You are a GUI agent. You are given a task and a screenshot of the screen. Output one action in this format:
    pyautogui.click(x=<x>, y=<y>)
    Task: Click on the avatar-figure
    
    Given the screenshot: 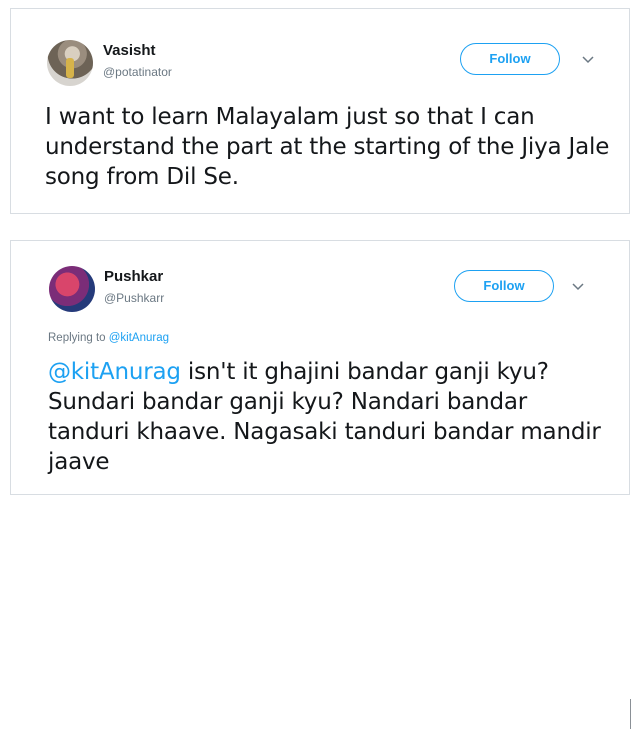 What is the action you would take?
    pyautogui.click(x=70, y=68)
    